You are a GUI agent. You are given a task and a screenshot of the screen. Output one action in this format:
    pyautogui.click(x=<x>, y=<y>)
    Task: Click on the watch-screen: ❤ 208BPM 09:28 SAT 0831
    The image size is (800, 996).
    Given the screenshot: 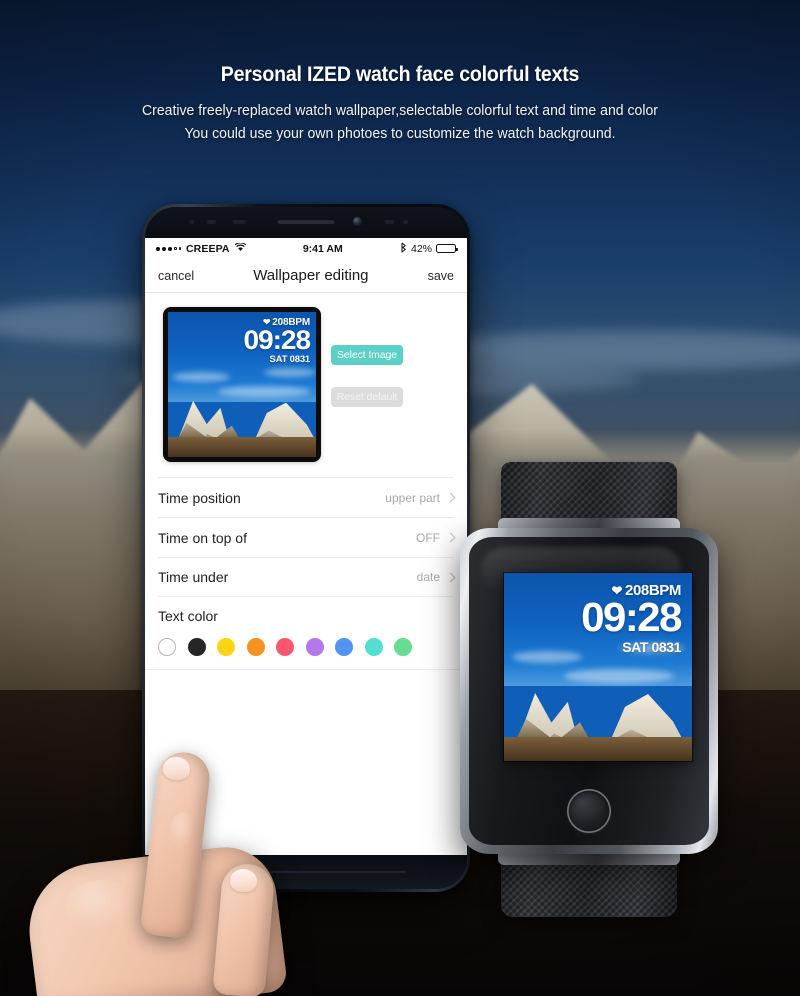 What is the action you would take?
    pyautogui.click(x=598, y=667)
    